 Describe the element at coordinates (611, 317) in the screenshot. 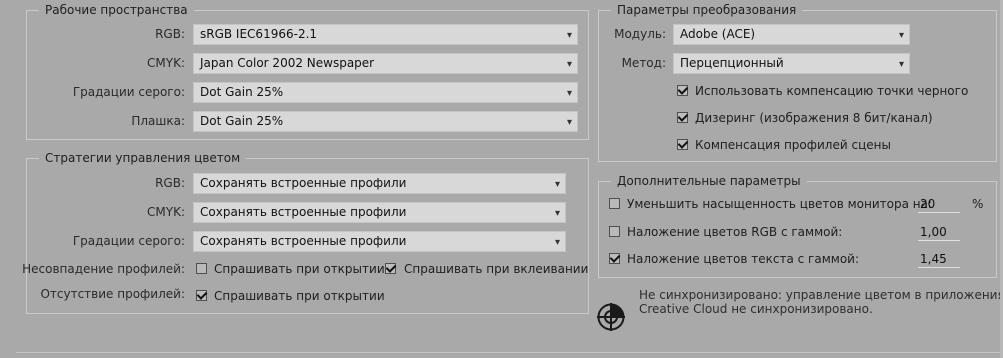

I see `sync-status-icon` at that location.